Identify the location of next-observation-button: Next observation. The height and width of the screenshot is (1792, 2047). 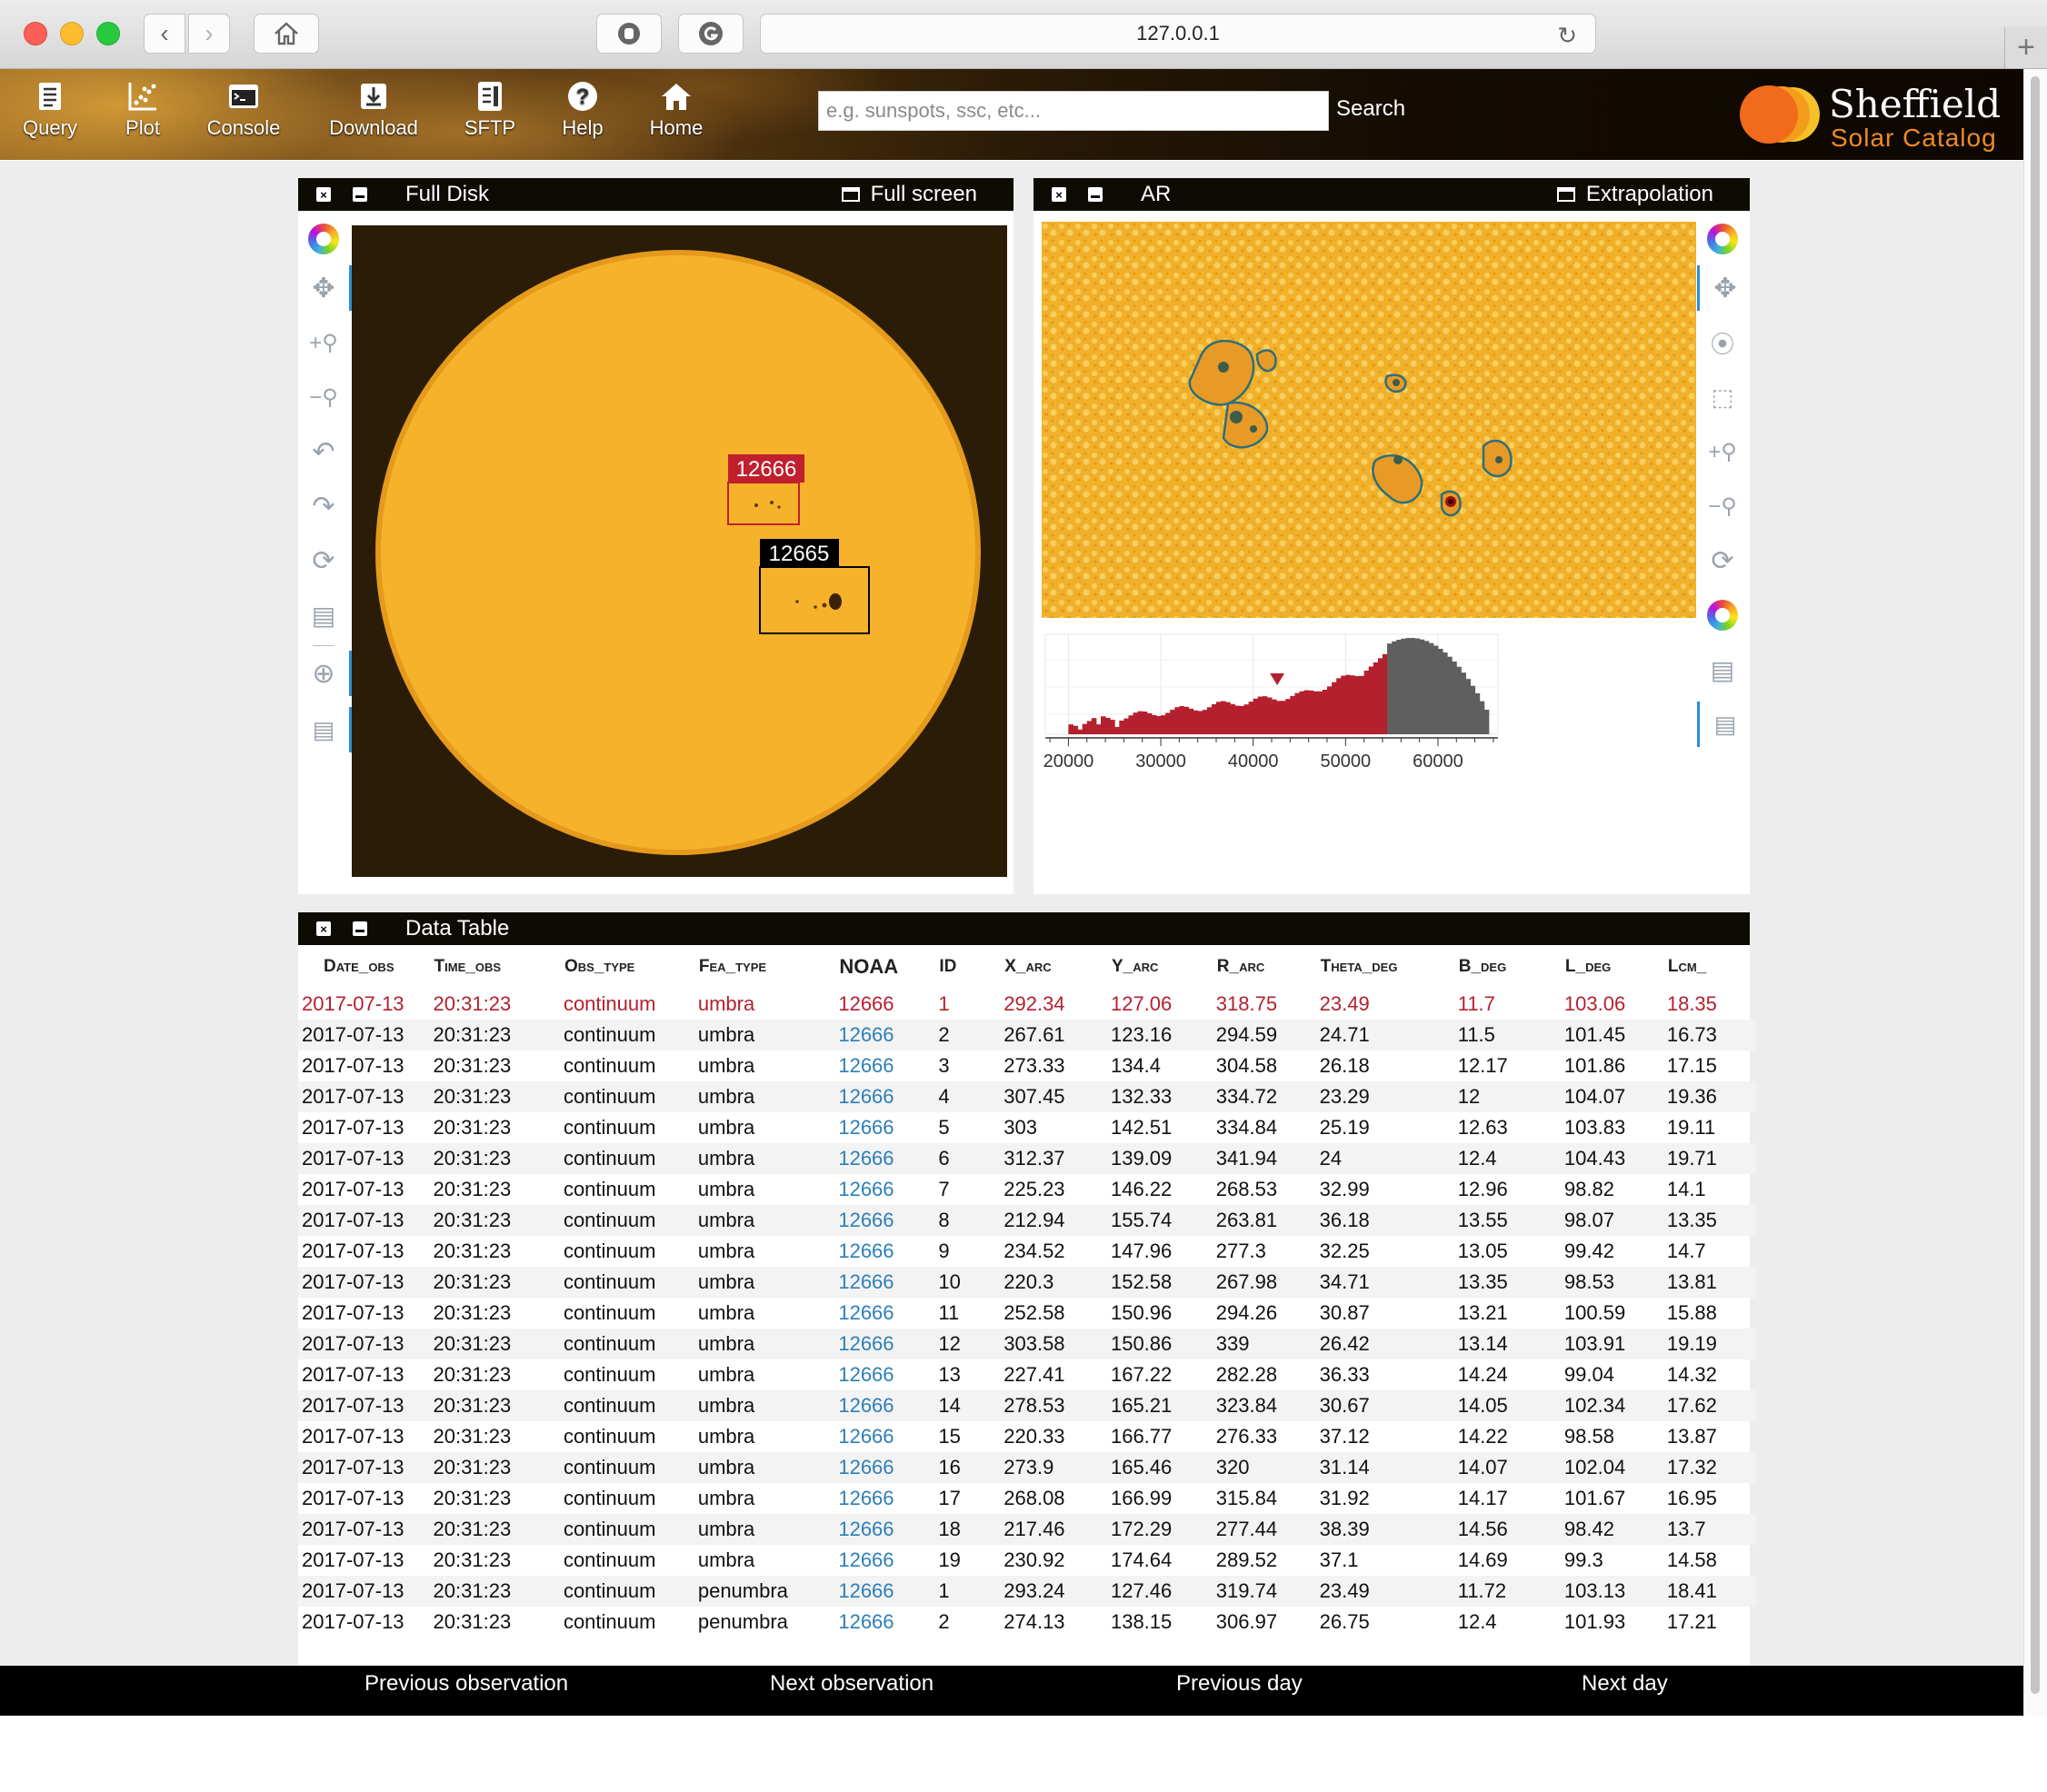
(852, 1684).